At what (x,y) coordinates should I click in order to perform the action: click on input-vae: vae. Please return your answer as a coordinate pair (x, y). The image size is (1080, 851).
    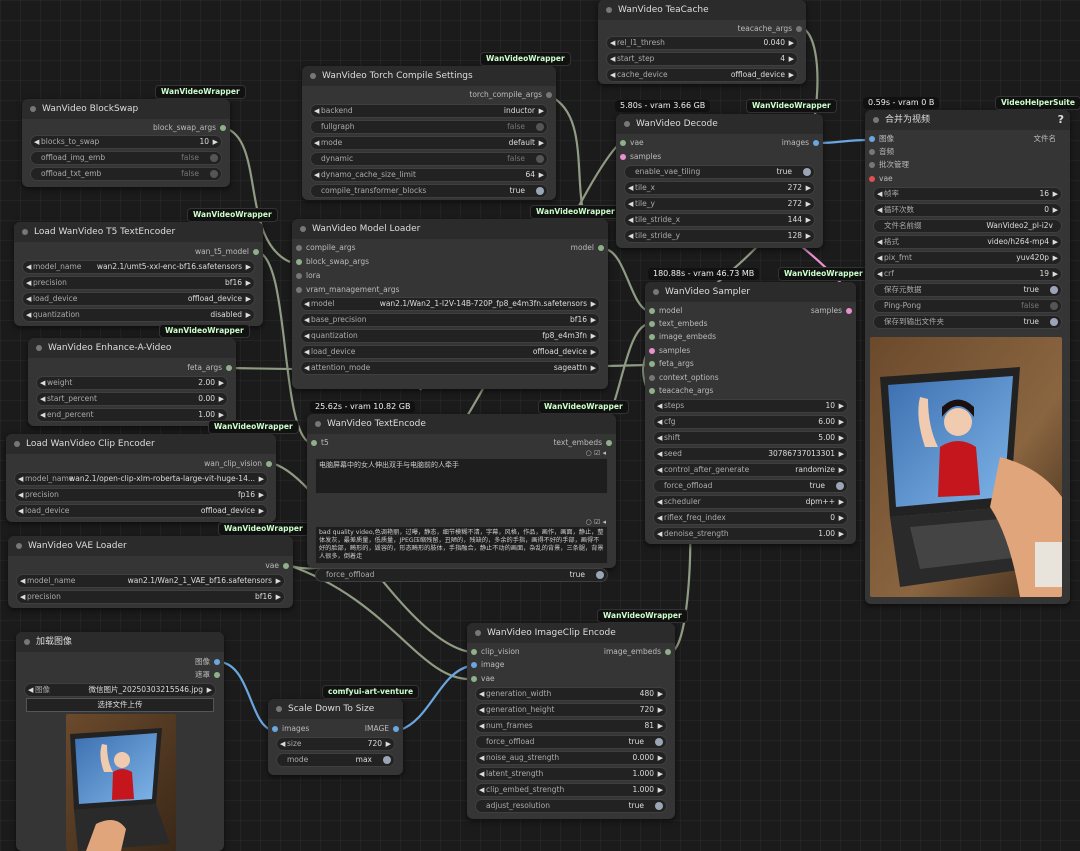
    Looking at the image, I should click on (481, 679).